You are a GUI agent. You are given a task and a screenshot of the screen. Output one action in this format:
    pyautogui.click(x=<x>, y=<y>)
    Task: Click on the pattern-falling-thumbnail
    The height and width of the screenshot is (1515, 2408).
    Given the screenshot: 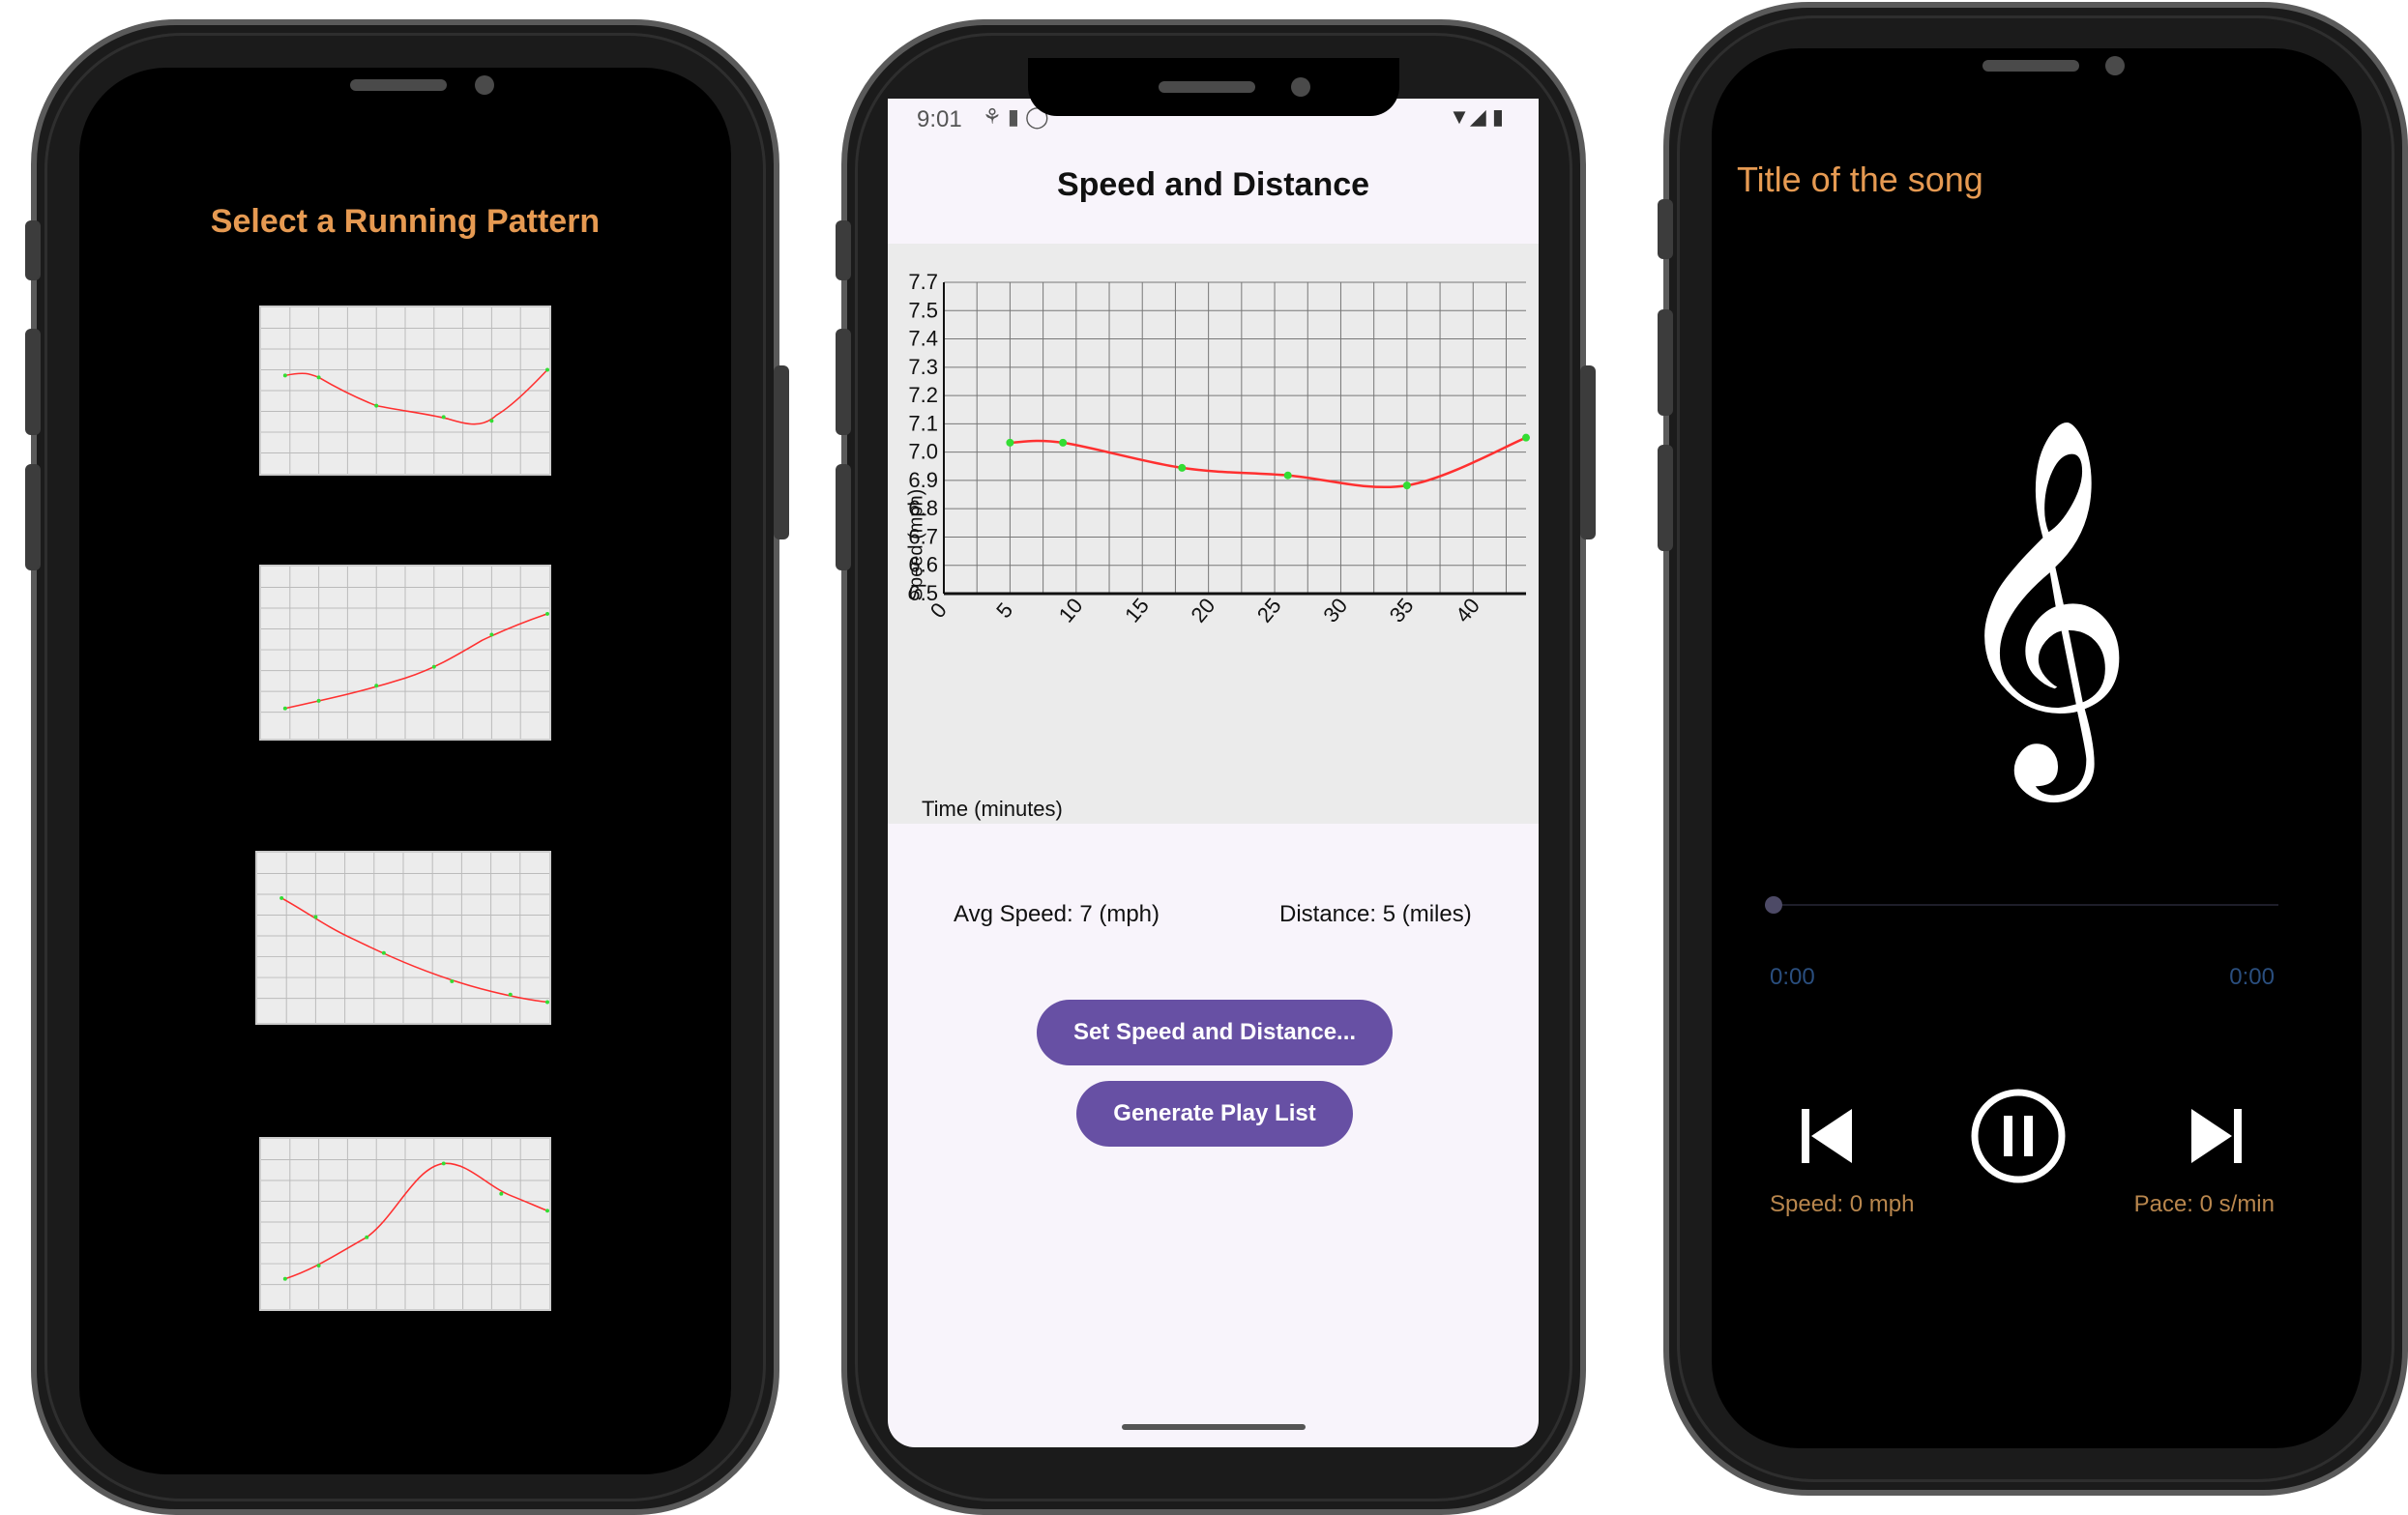 What is the action you would take?
    pyautogui.click(x=403, y=938)
    